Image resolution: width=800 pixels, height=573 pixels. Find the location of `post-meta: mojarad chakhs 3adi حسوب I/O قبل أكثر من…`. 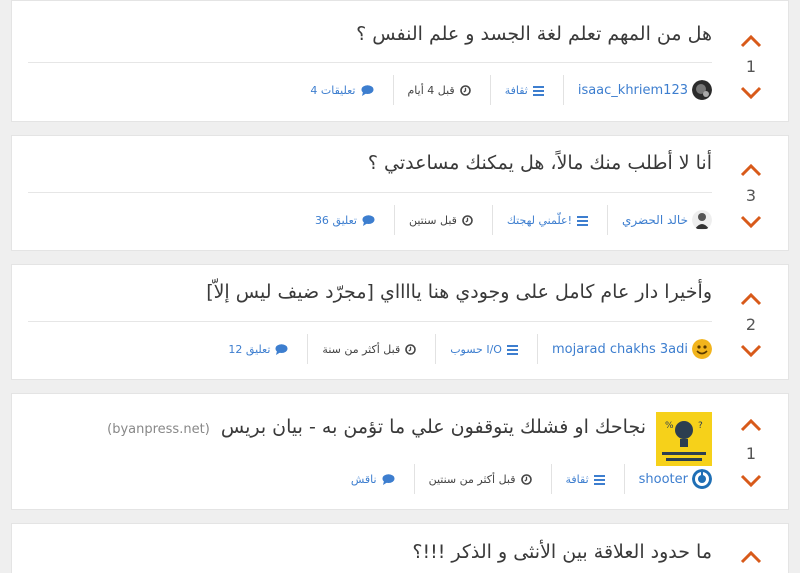

post-meta: mojarad chakhs 3adi حسوب I/O قبل أكثر من… is located at coordinates (463, 349).